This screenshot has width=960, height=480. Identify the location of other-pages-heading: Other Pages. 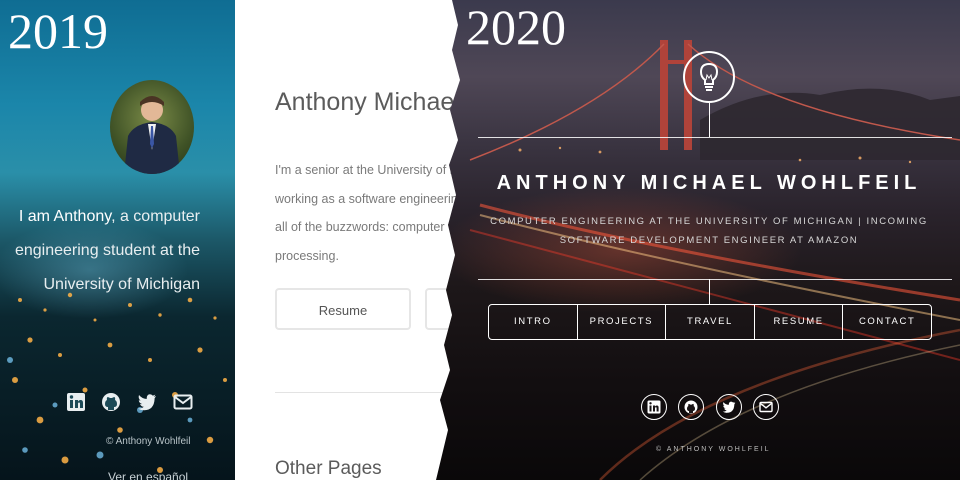
(328, 468).